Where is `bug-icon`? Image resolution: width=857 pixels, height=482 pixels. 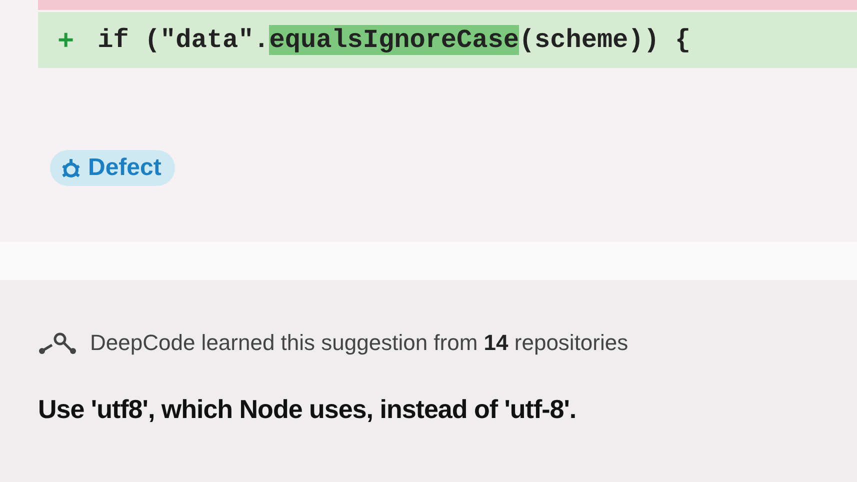
bug-icon is located at coordinates (71, 168).